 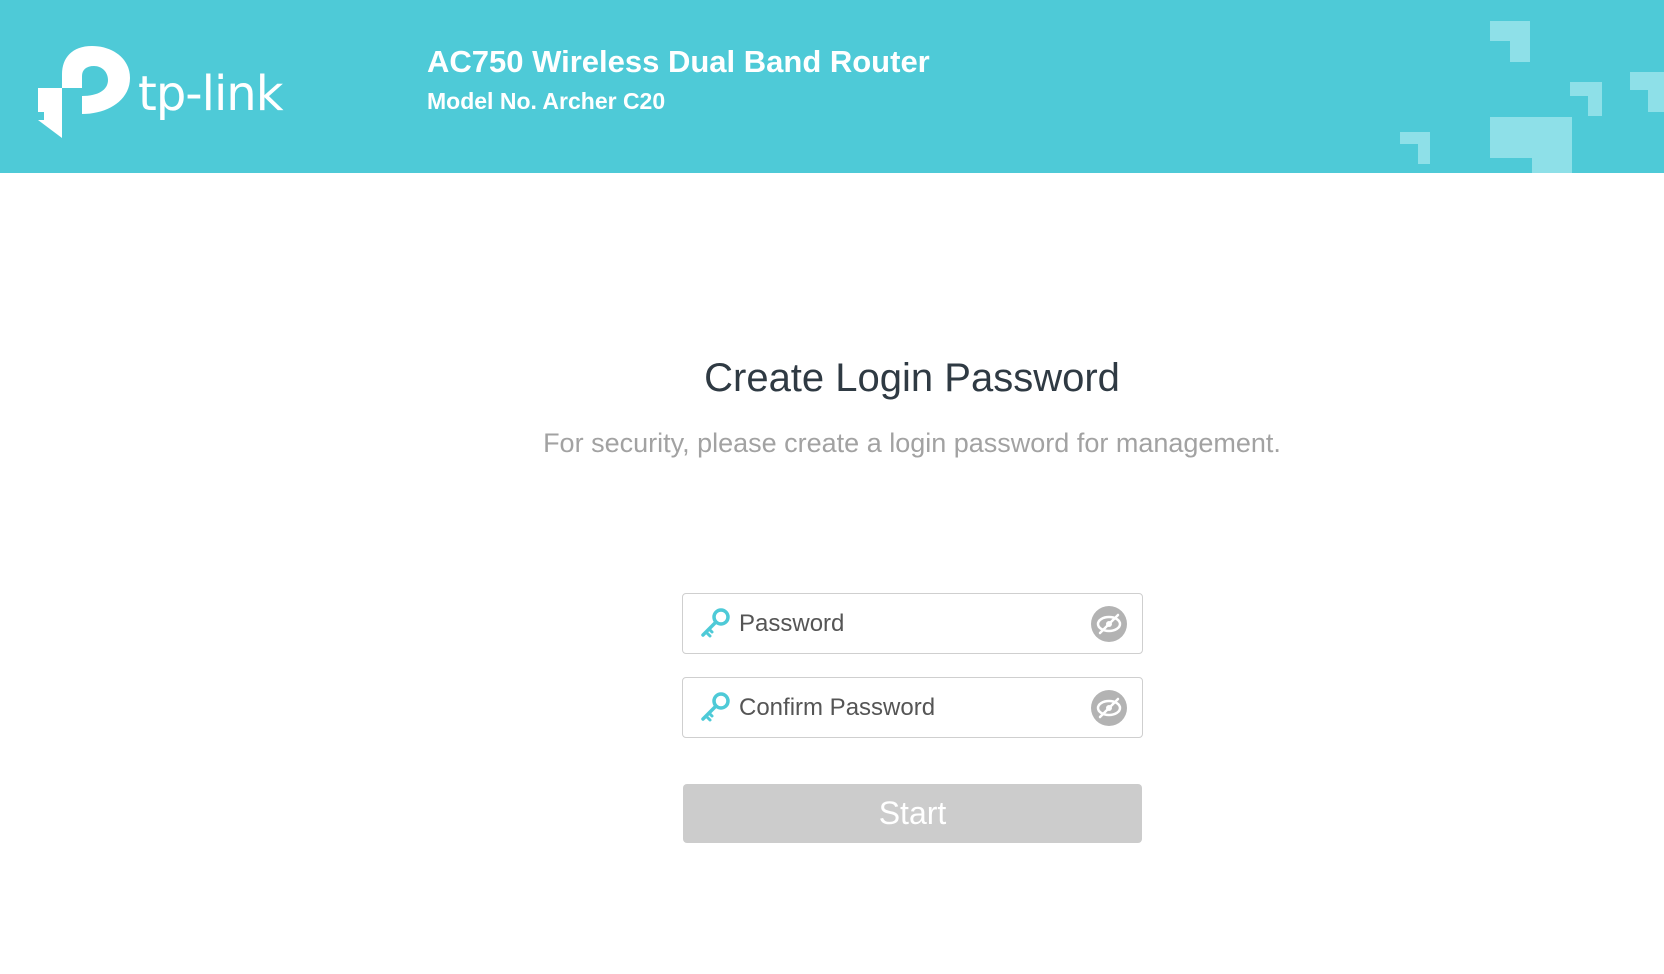 I want to click on decorative-pattern, so click(x=1532, y=97).